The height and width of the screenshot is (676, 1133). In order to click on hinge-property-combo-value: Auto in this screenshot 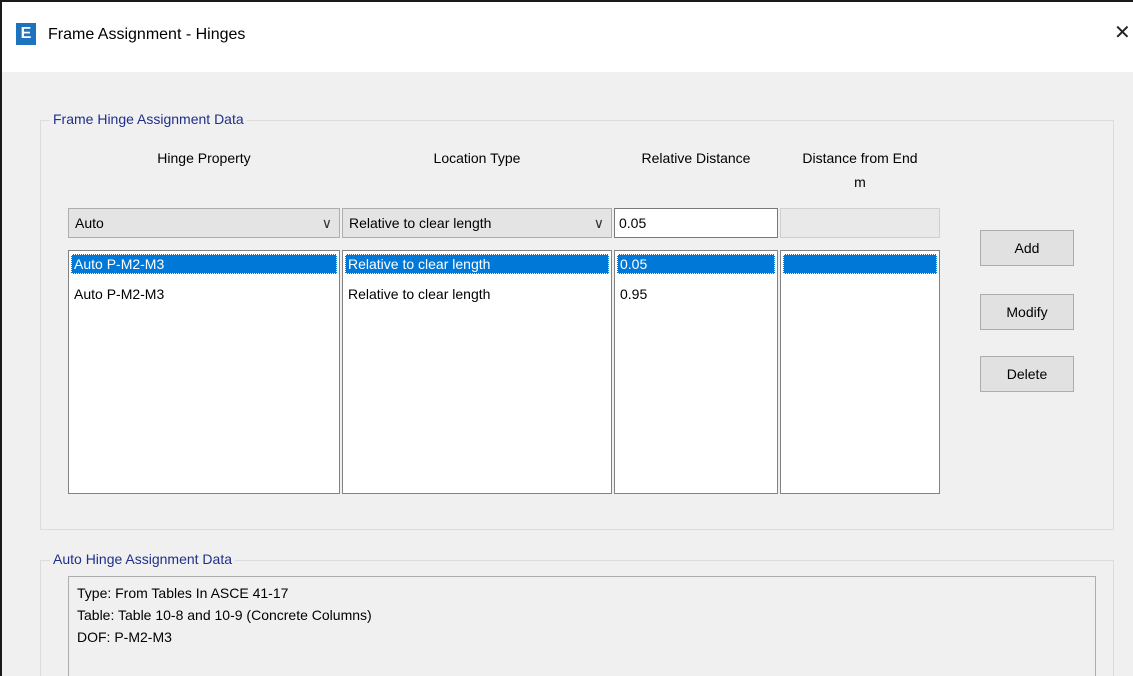, I will do `click(89, 223)`.